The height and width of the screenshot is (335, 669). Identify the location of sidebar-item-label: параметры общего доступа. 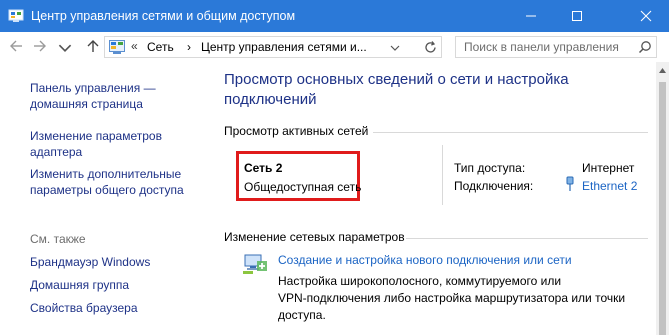
(107, 190).